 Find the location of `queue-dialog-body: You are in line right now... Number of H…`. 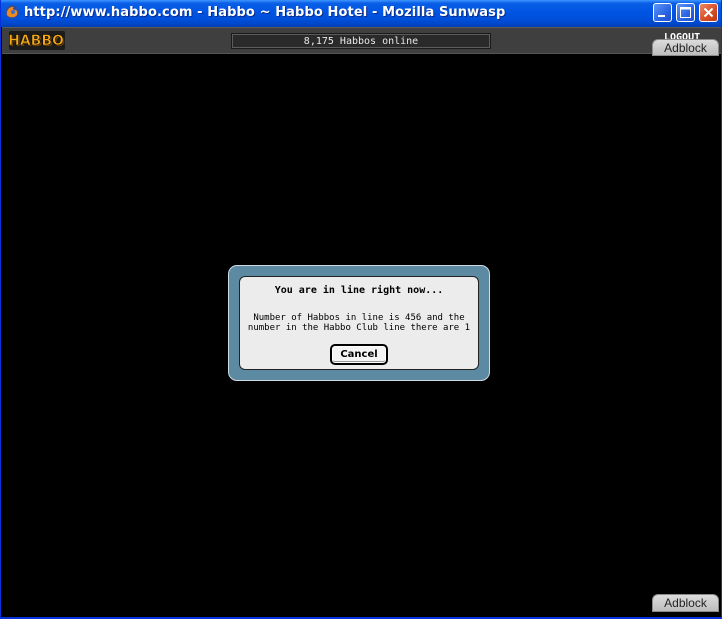

queue-dialog-body: You are in line right now... Number of H… is located at coordinates (359, 323).